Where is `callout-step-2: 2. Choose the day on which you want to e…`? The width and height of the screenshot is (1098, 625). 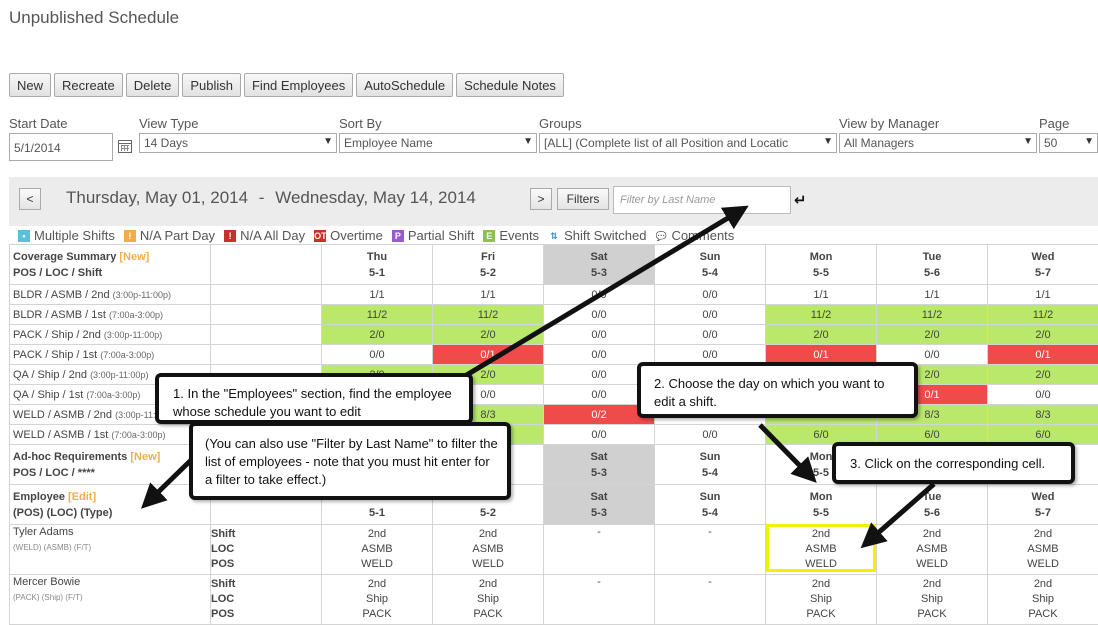 callout-step-2: 2. Choose the day on which you want to e… is located at coordinates (777, 390).